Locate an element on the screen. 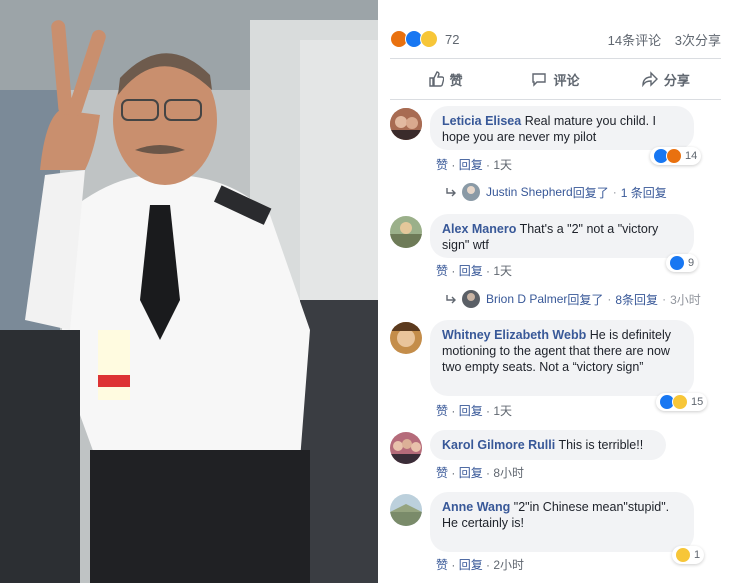  wow-reaction-icon is located at coordinates (429, 39).